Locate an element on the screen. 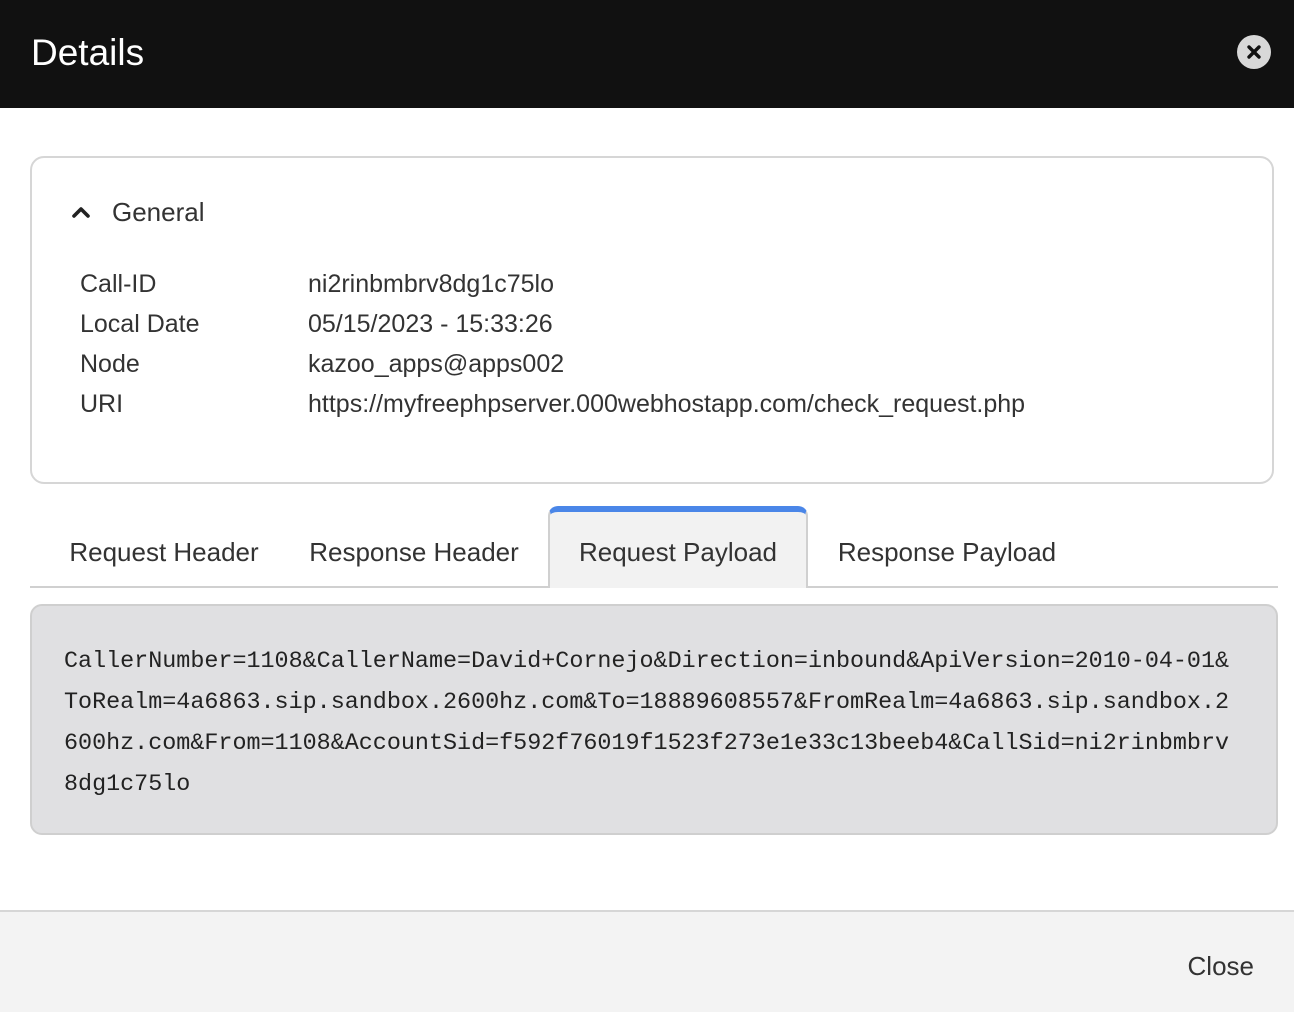  field-label: Local Date is located at coordinates (140, 324).